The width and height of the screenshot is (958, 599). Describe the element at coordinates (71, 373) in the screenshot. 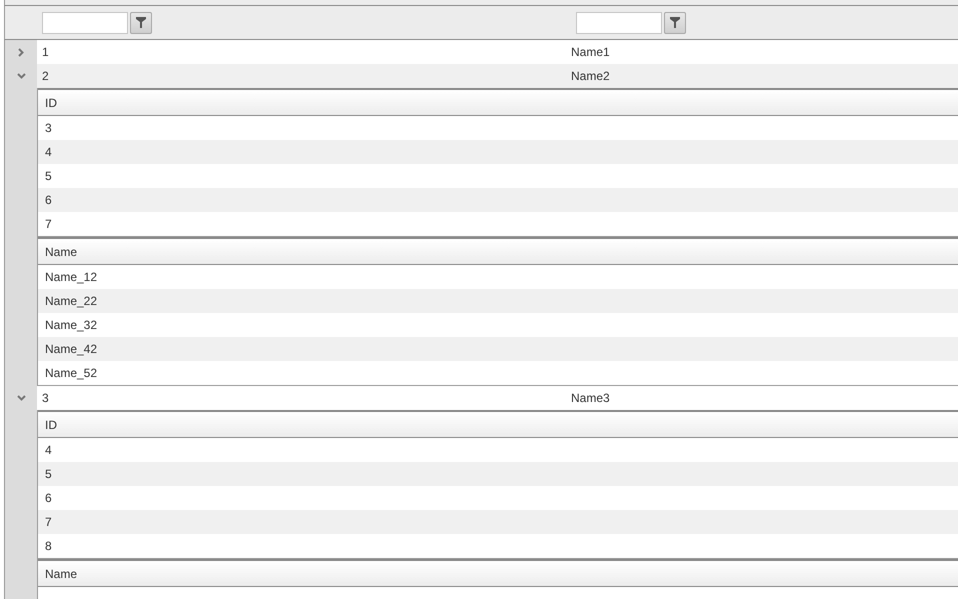

I see `table-cell-text: Name_52` at that location.